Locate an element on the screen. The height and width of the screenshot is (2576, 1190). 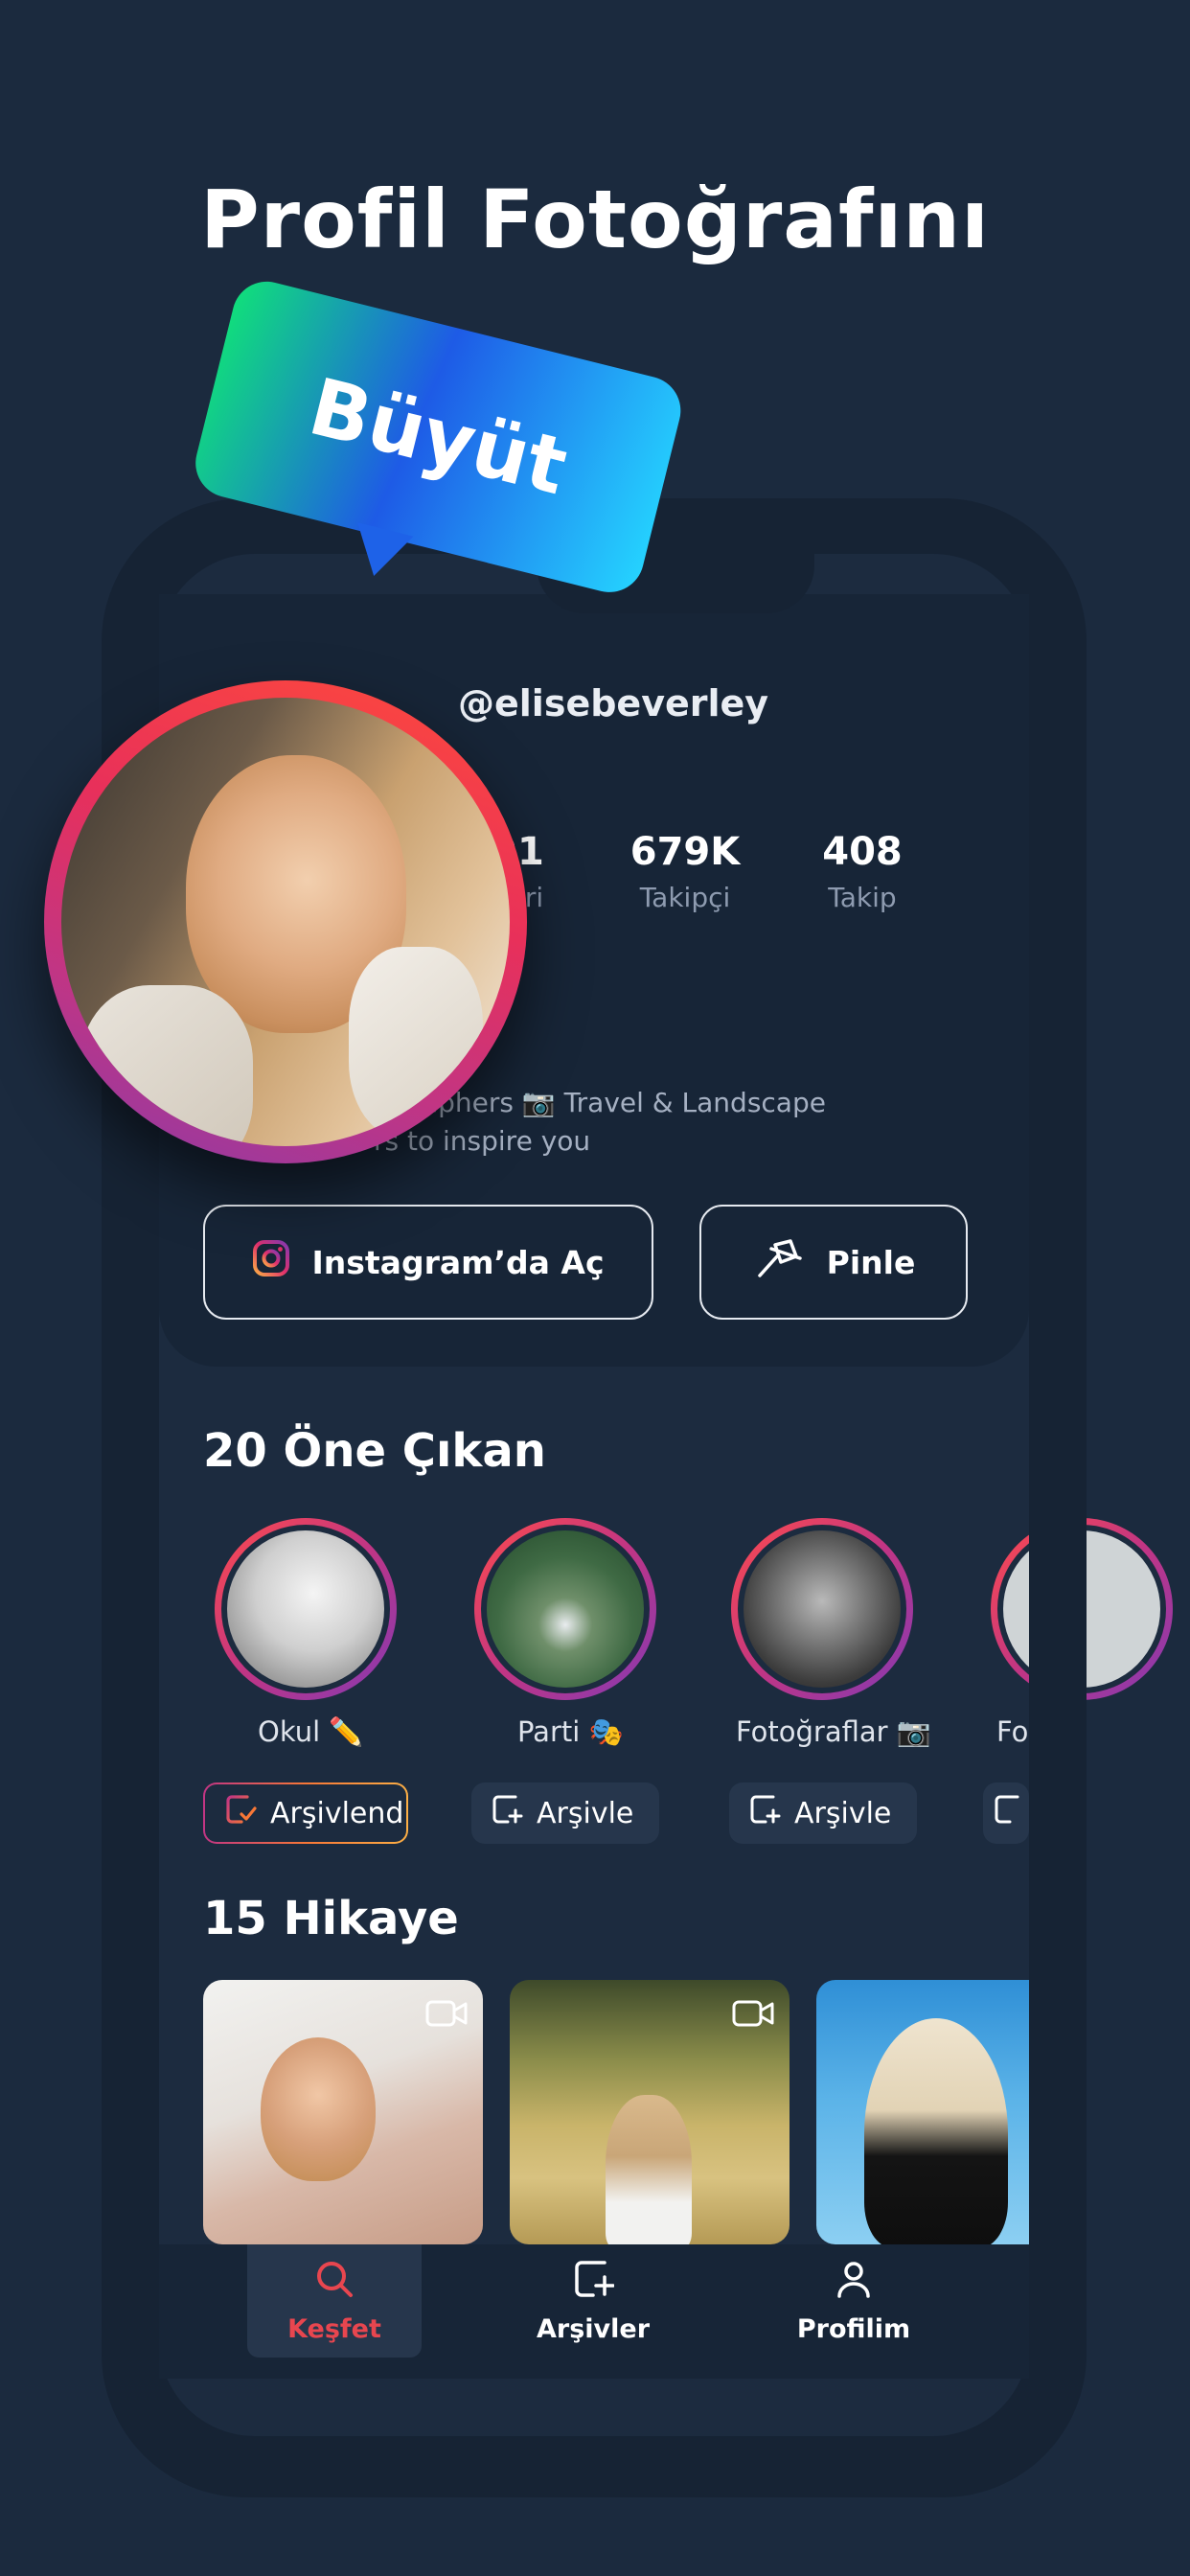
profile-avatar-enlarged is located at coordinates (286, 922).